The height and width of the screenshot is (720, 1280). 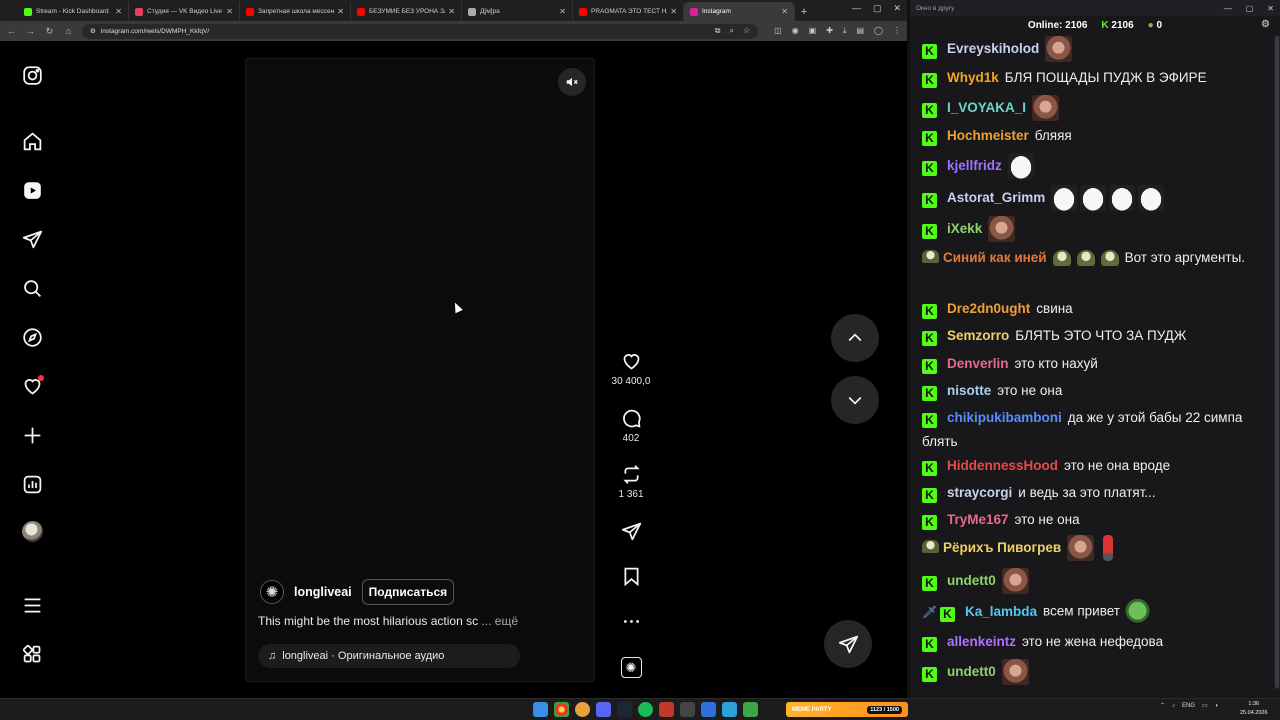 What do you see at coordinates (878, 31) in the screenshot?
I see `profile-icon: ◯` at bounding box center [878, 31].